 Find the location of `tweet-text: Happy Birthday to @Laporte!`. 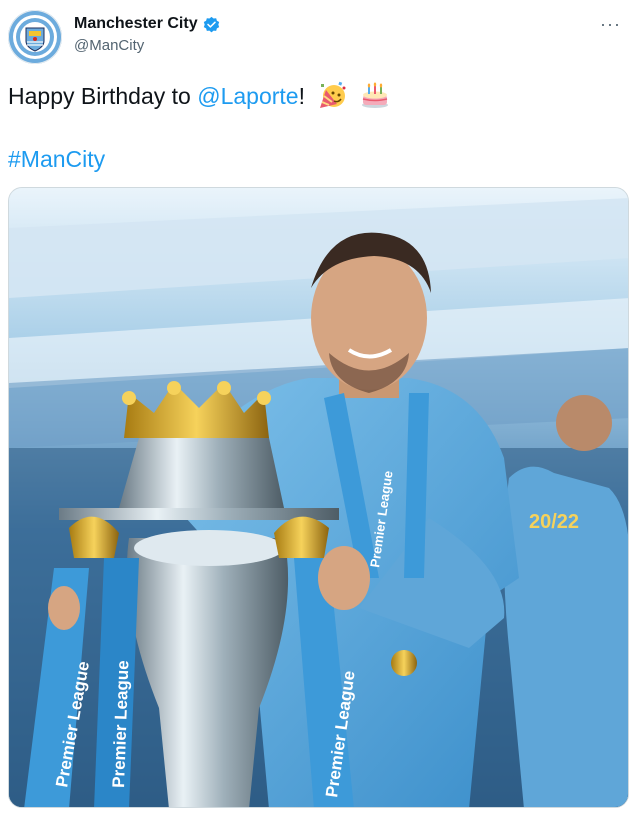

tweet-text: Happy Birthday to @Laporte! is located at coordinates (199, 96).